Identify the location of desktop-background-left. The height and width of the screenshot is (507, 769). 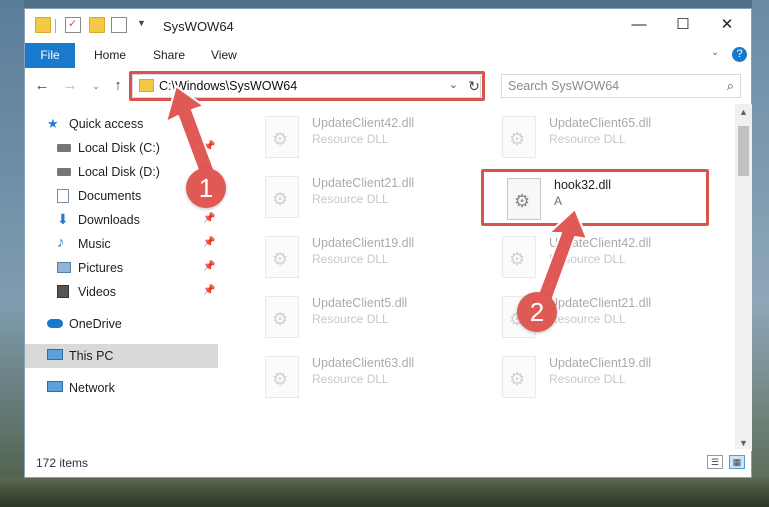
(12, 253).